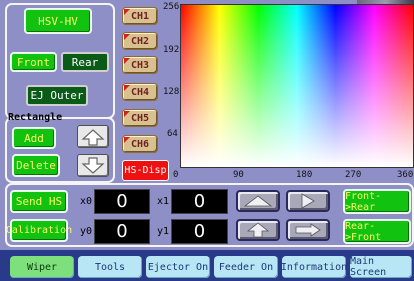  I want to click on nav-right-button, so click(308, 201).